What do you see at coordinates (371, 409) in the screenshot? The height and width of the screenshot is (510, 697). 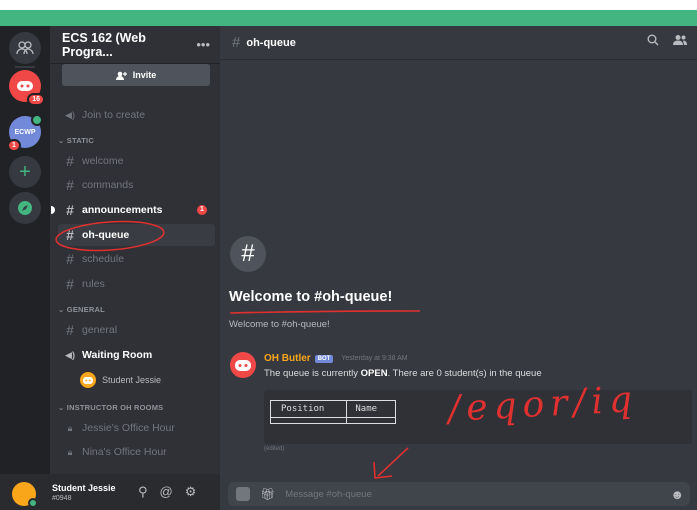 I see `table-header: Name` at bounding box center [371, 409].